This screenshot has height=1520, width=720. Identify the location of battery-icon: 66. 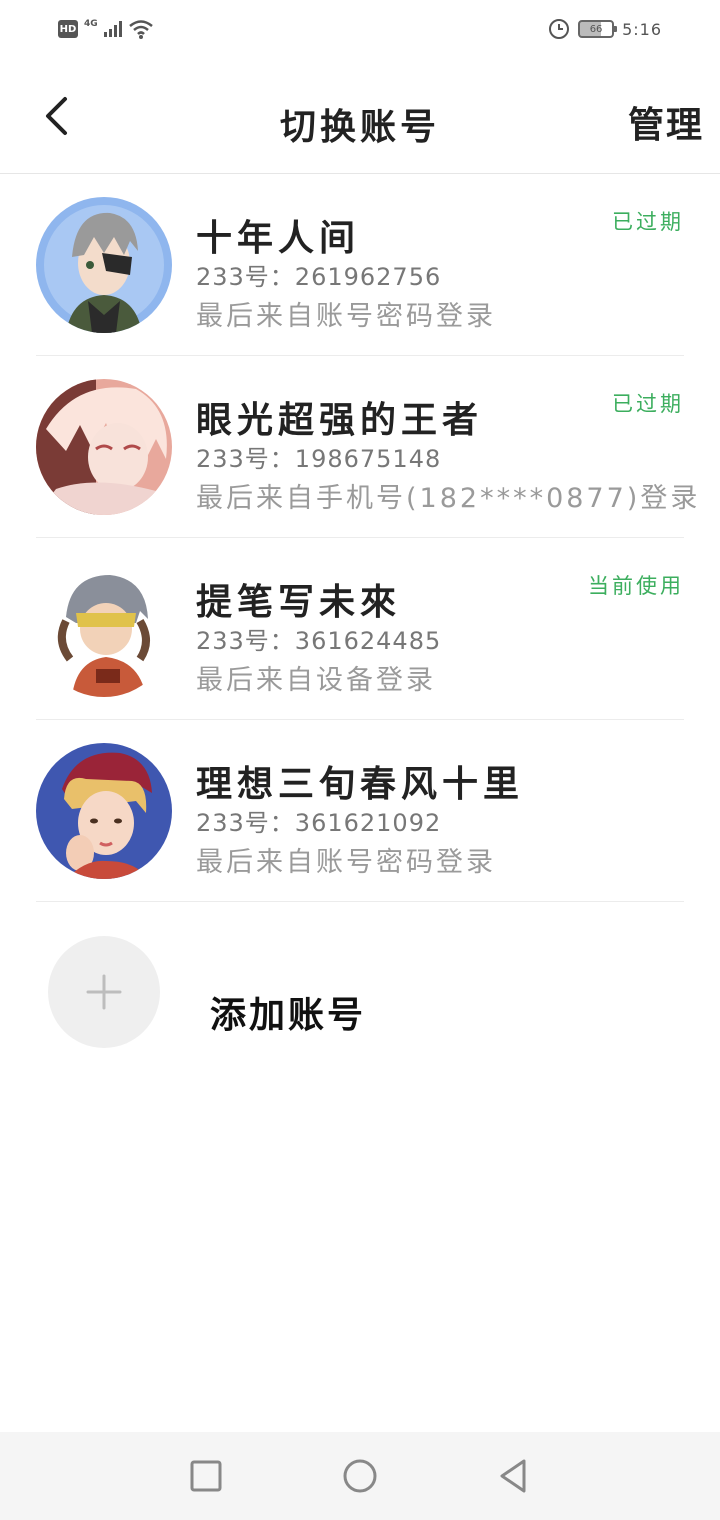
(598, 29).